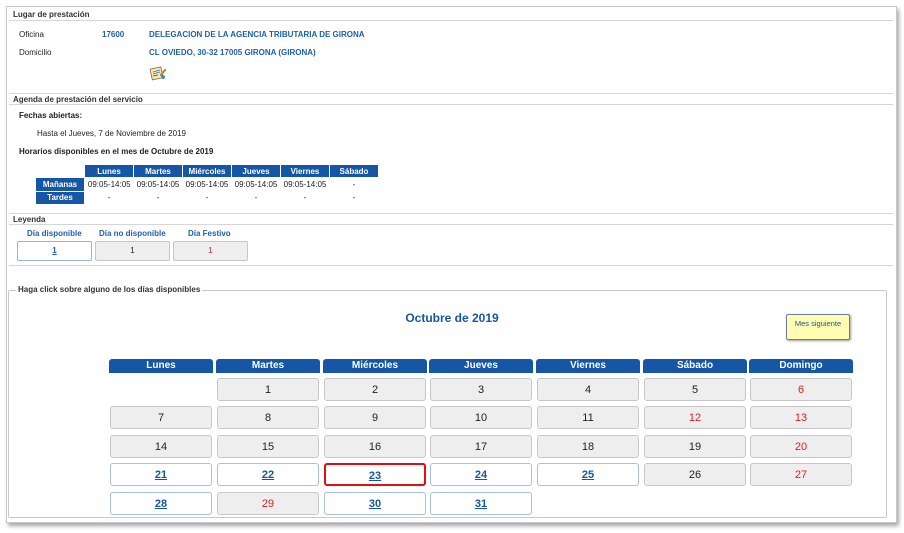 This screenshot has height=533, width=904. What do you see at coordinates (375, 503) in the screenshot?
I see `available-day: 30` at bounding box center [375, 503].